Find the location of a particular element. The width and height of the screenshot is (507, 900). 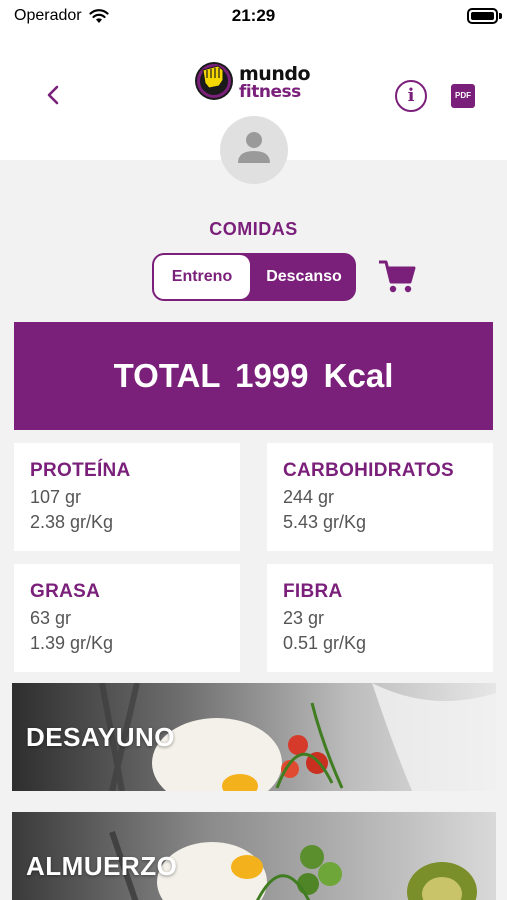

macro-title: GRASA is located at coordinates (65, 591).